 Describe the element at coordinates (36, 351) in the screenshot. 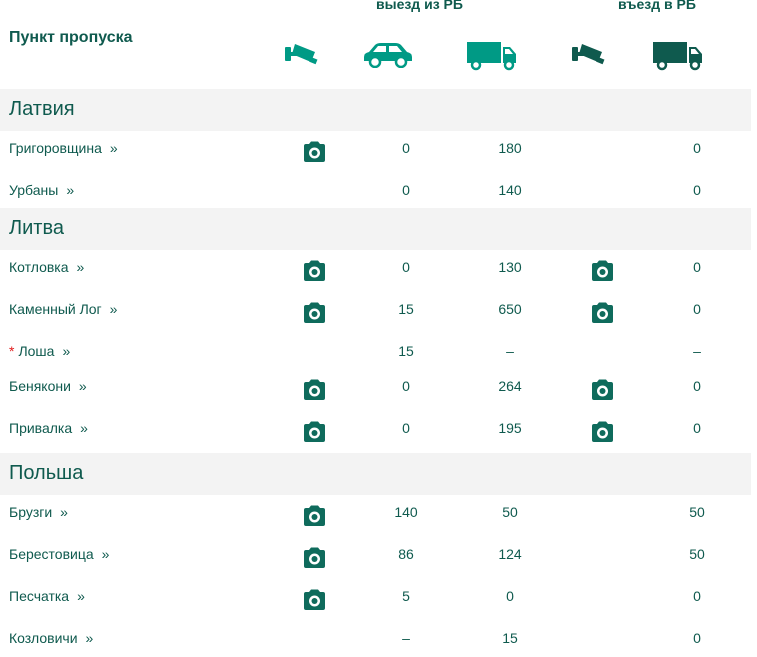

I see `checkpoint-name: Лоша` at that location.